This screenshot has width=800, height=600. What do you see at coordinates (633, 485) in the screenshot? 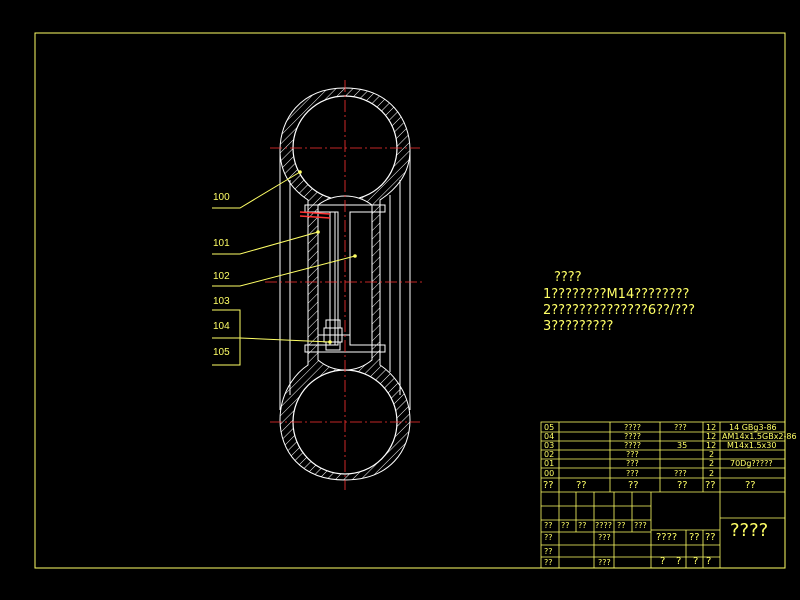
I see `bom-header-name: ??` at bounding box center [633, 485].